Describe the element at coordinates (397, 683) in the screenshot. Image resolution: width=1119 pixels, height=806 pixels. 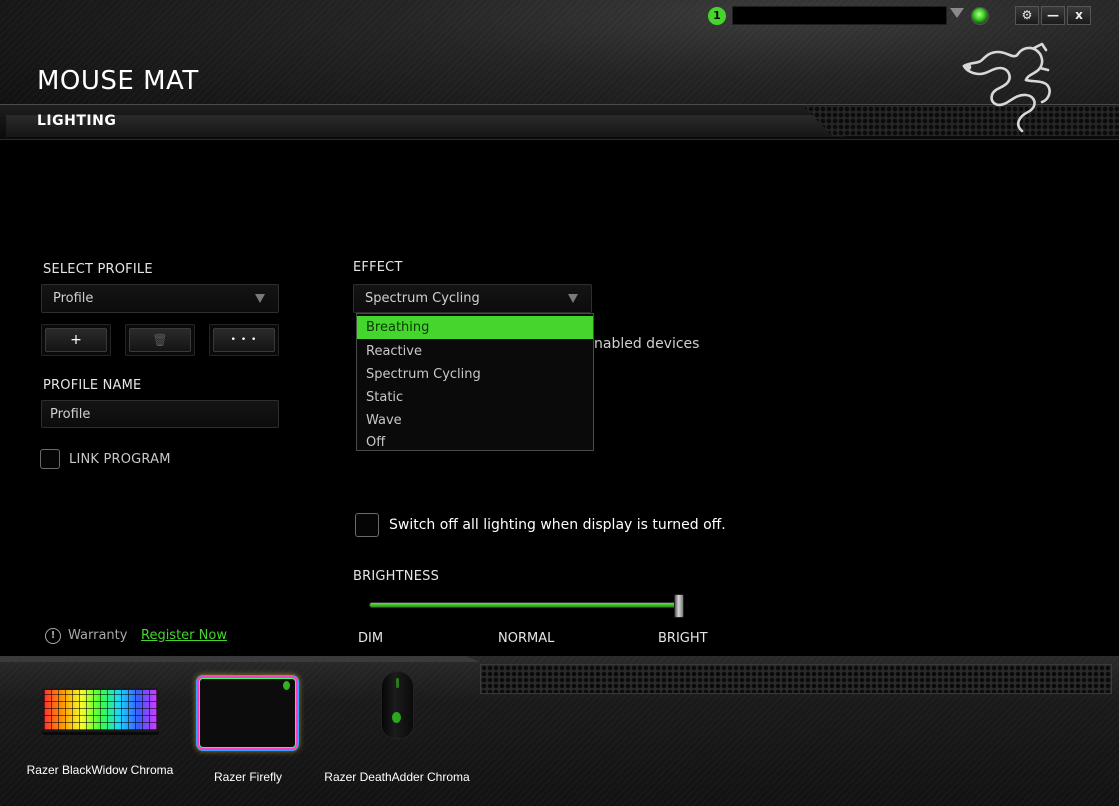
I see `mouse-wheel` at that location.